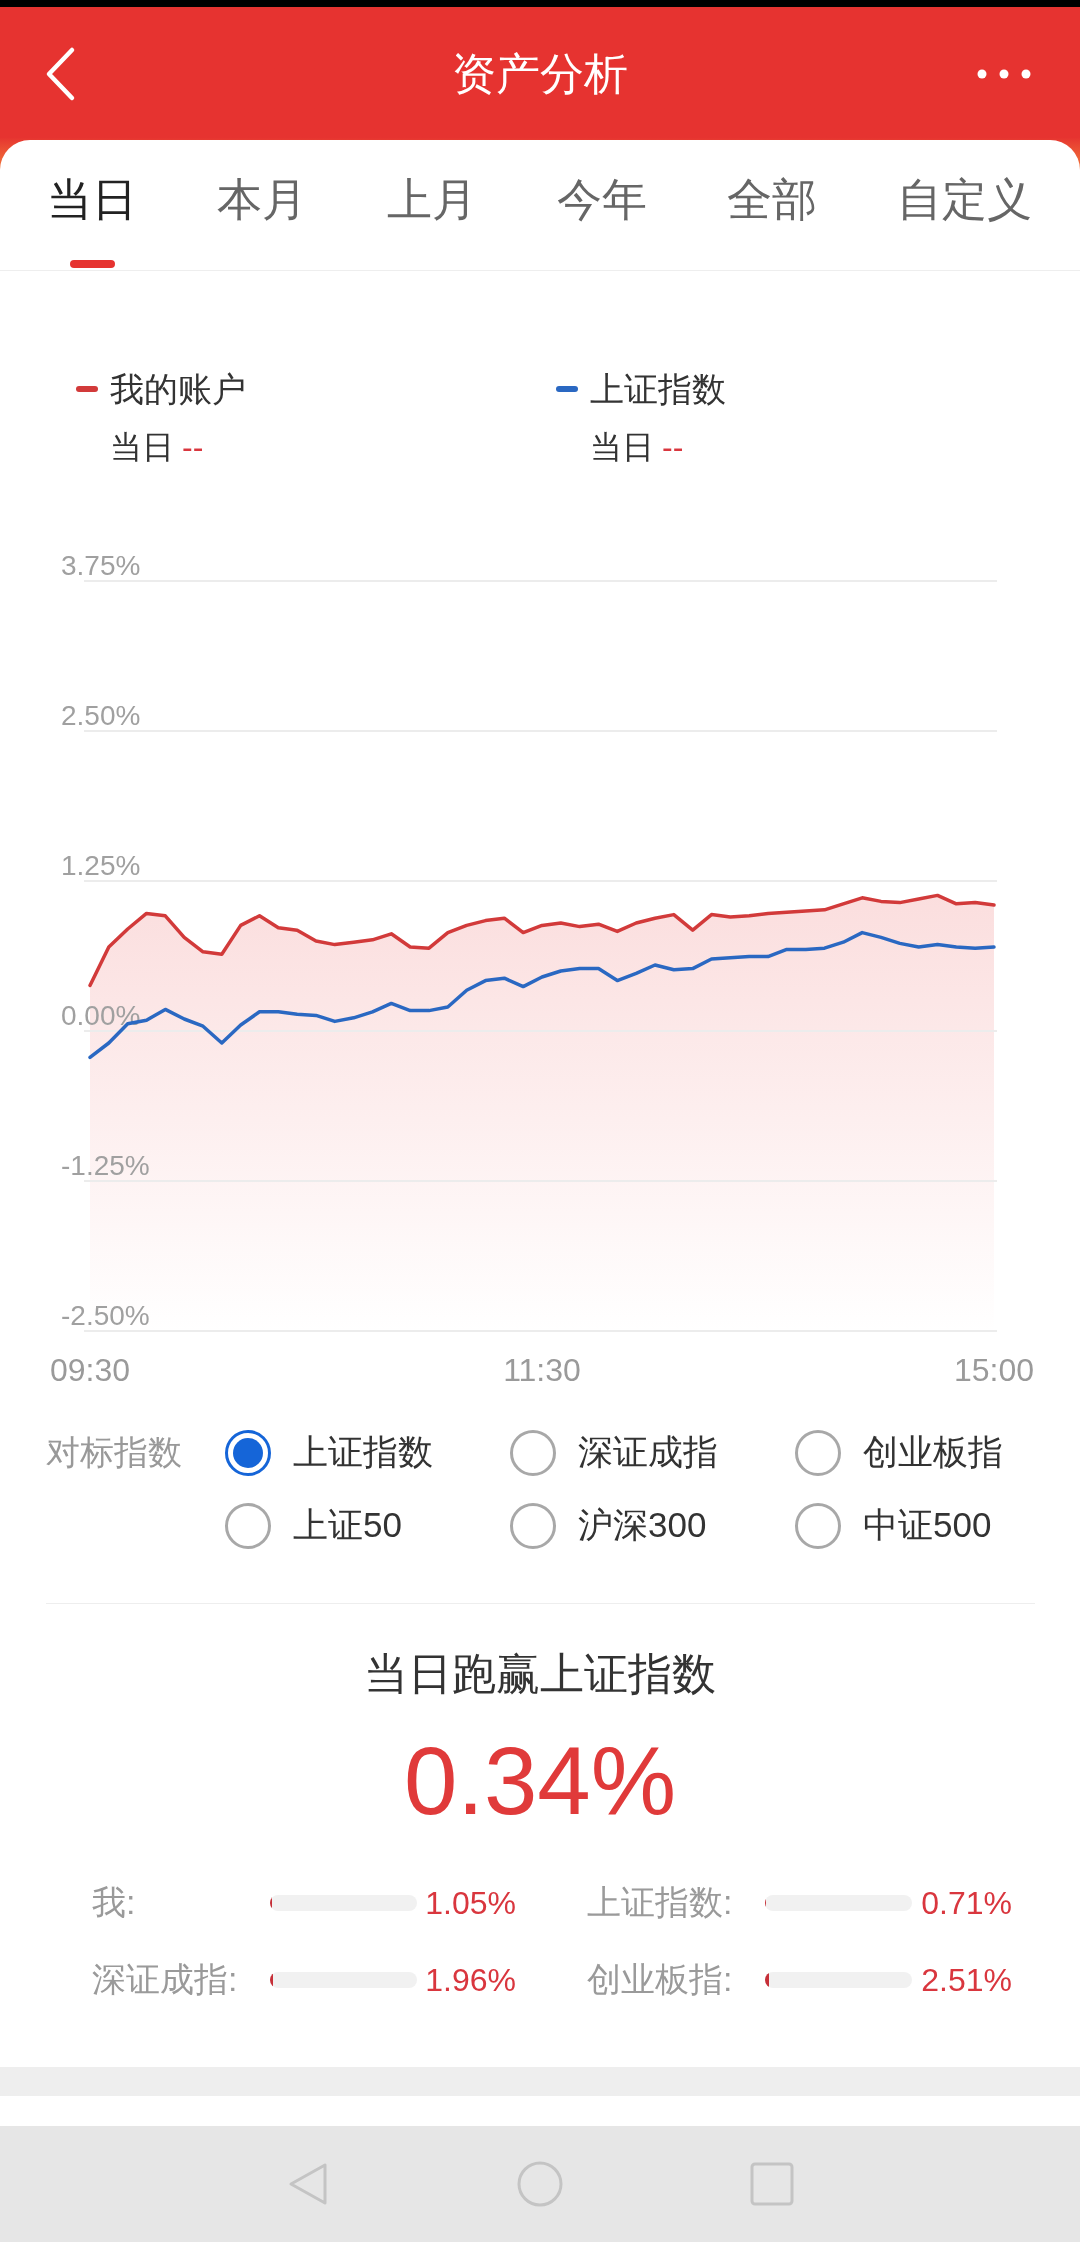  Describe the element at coordinates (432, 205) in the screenshot. I see `period-tab: 上月` at that location.